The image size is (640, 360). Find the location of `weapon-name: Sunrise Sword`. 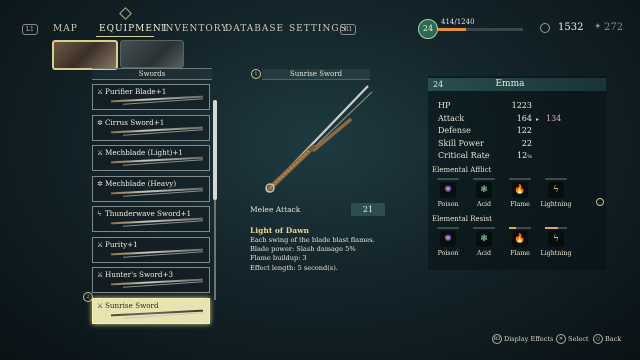

weapon-name: Sunrise Sword is located at coordinates (132, 305).